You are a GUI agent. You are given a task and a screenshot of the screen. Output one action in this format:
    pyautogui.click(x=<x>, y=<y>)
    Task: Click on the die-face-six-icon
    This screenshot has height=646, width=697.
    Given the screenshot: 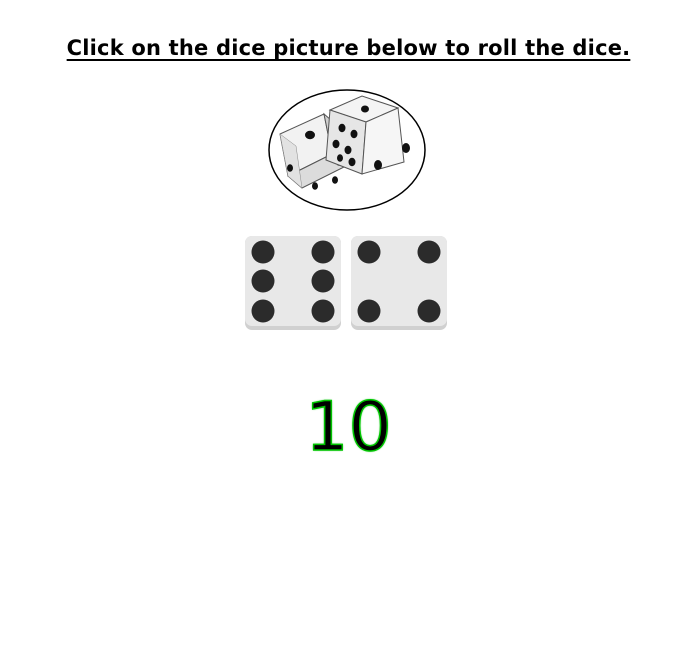 What is the action you would take?
    pyautogui.click(x=293, y=283)
    